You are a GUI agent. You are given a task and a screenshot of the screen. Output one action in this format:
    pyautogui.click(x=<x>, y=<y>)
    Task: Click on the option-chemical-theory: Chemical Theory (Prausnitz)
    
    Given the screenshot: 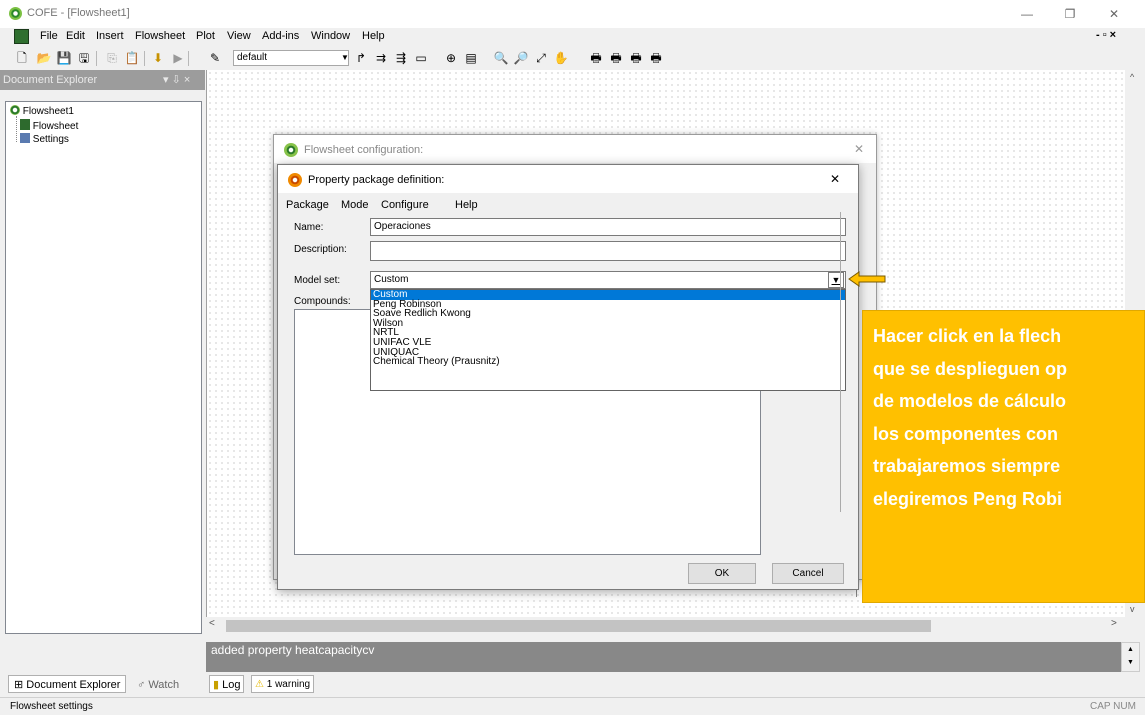 What is the action you would take?
    pyautogui.click(x=608, y=362)
    